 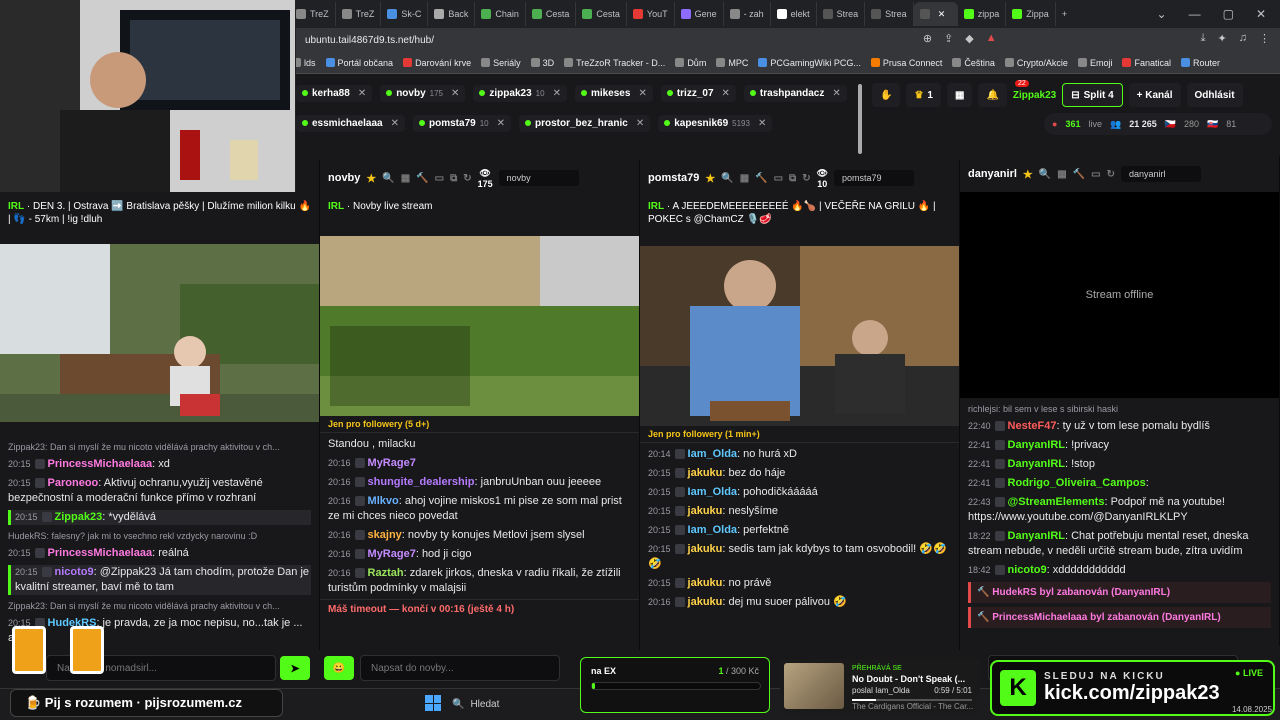 I want to click on chat-username: nicoto9, so click(x=74, y=572).